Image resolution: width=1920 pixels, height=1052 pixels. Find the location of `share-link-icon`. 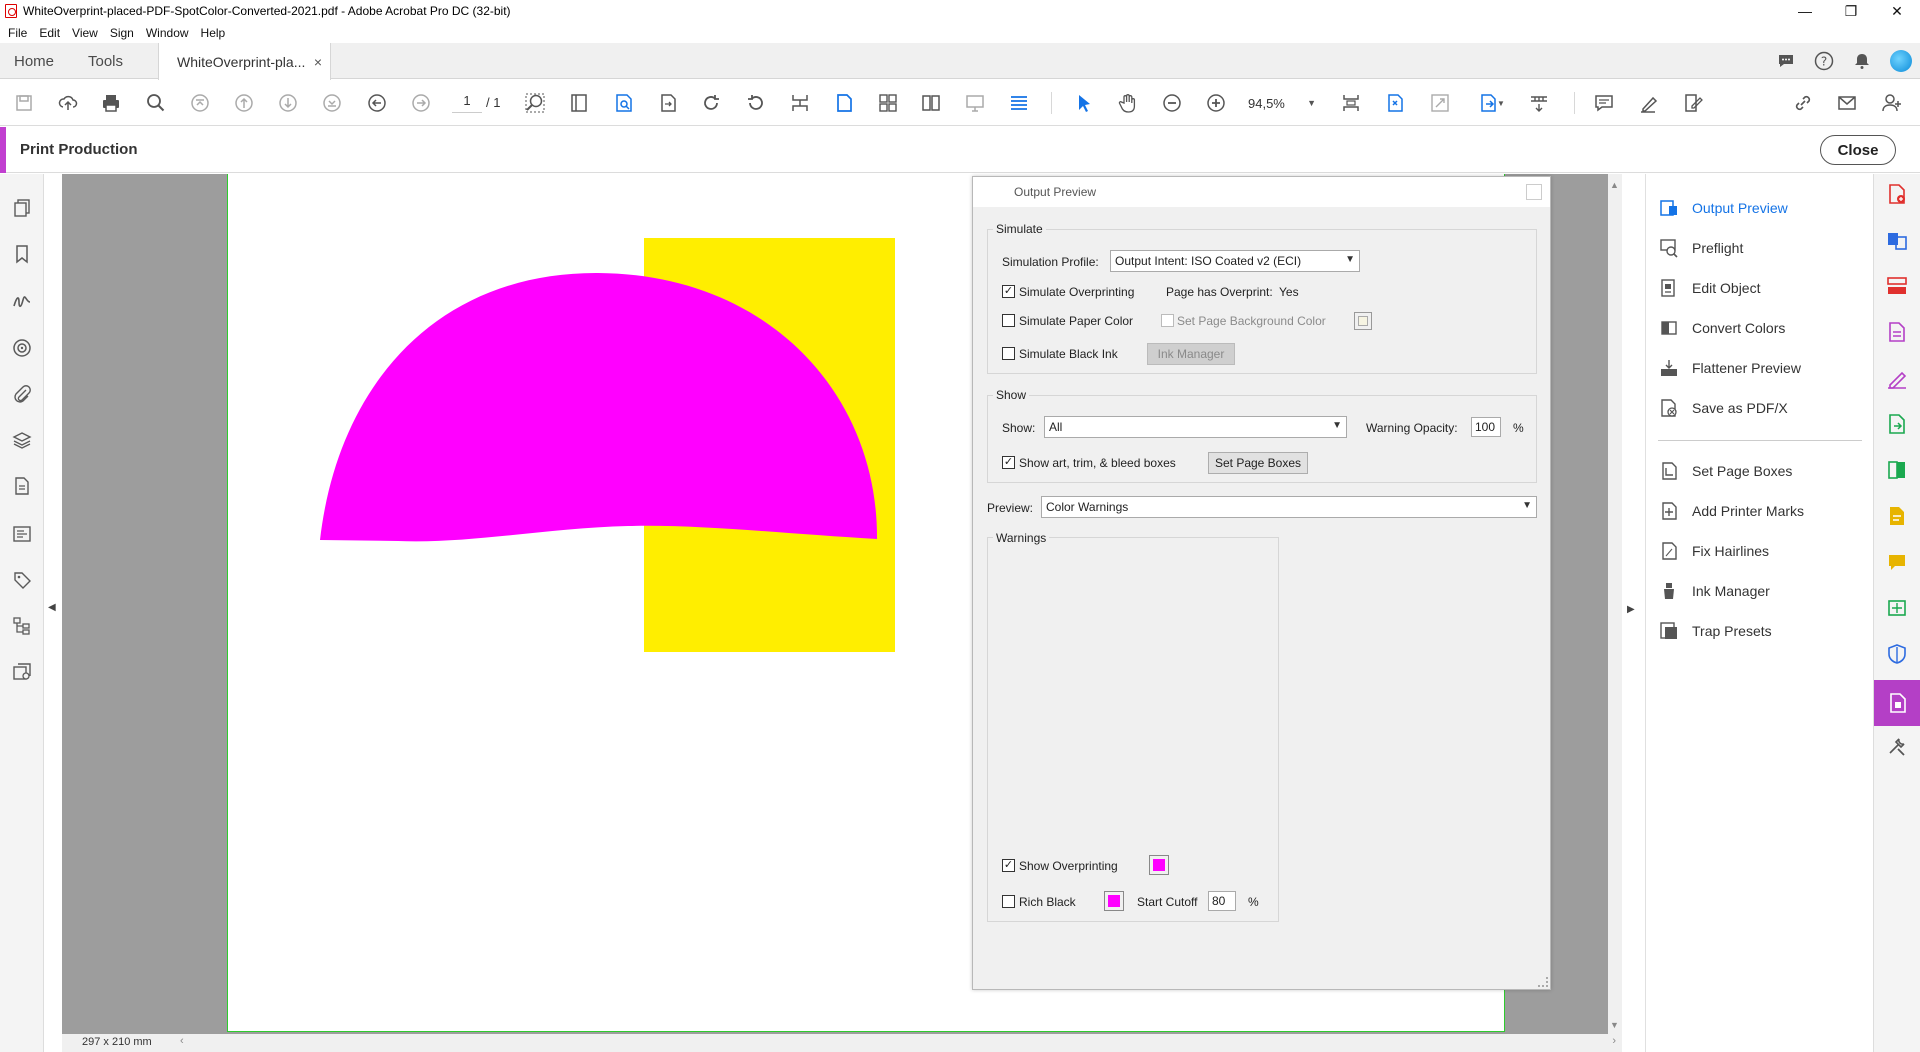

share-link-icon is located at coordinates (1803, 103).